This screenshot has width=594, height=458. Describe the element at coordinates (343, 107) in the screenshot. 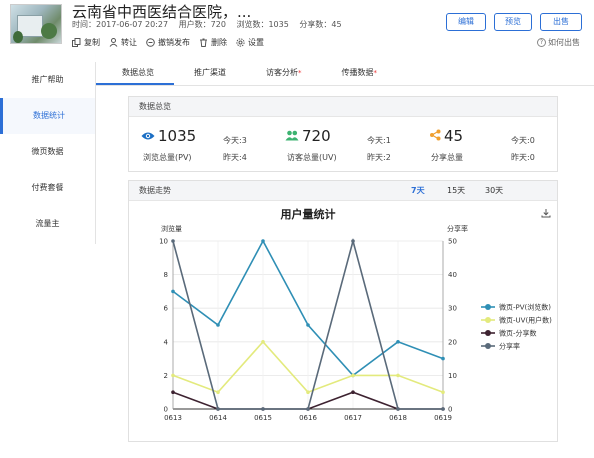

I see `overview-title: 数据总览` at that location.